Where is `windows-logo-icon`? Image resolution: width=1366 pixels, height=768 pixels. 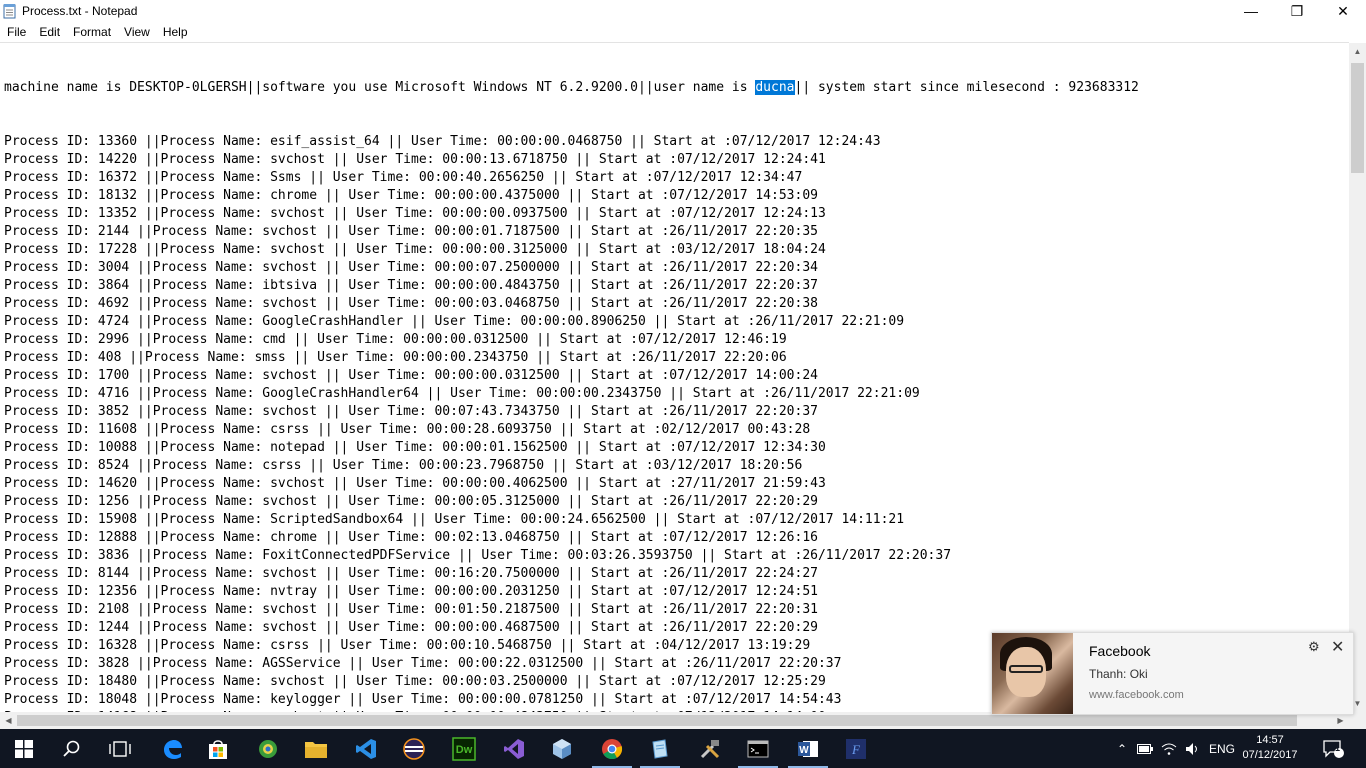
windows-logo-icon is located at coordinates (24, 748).